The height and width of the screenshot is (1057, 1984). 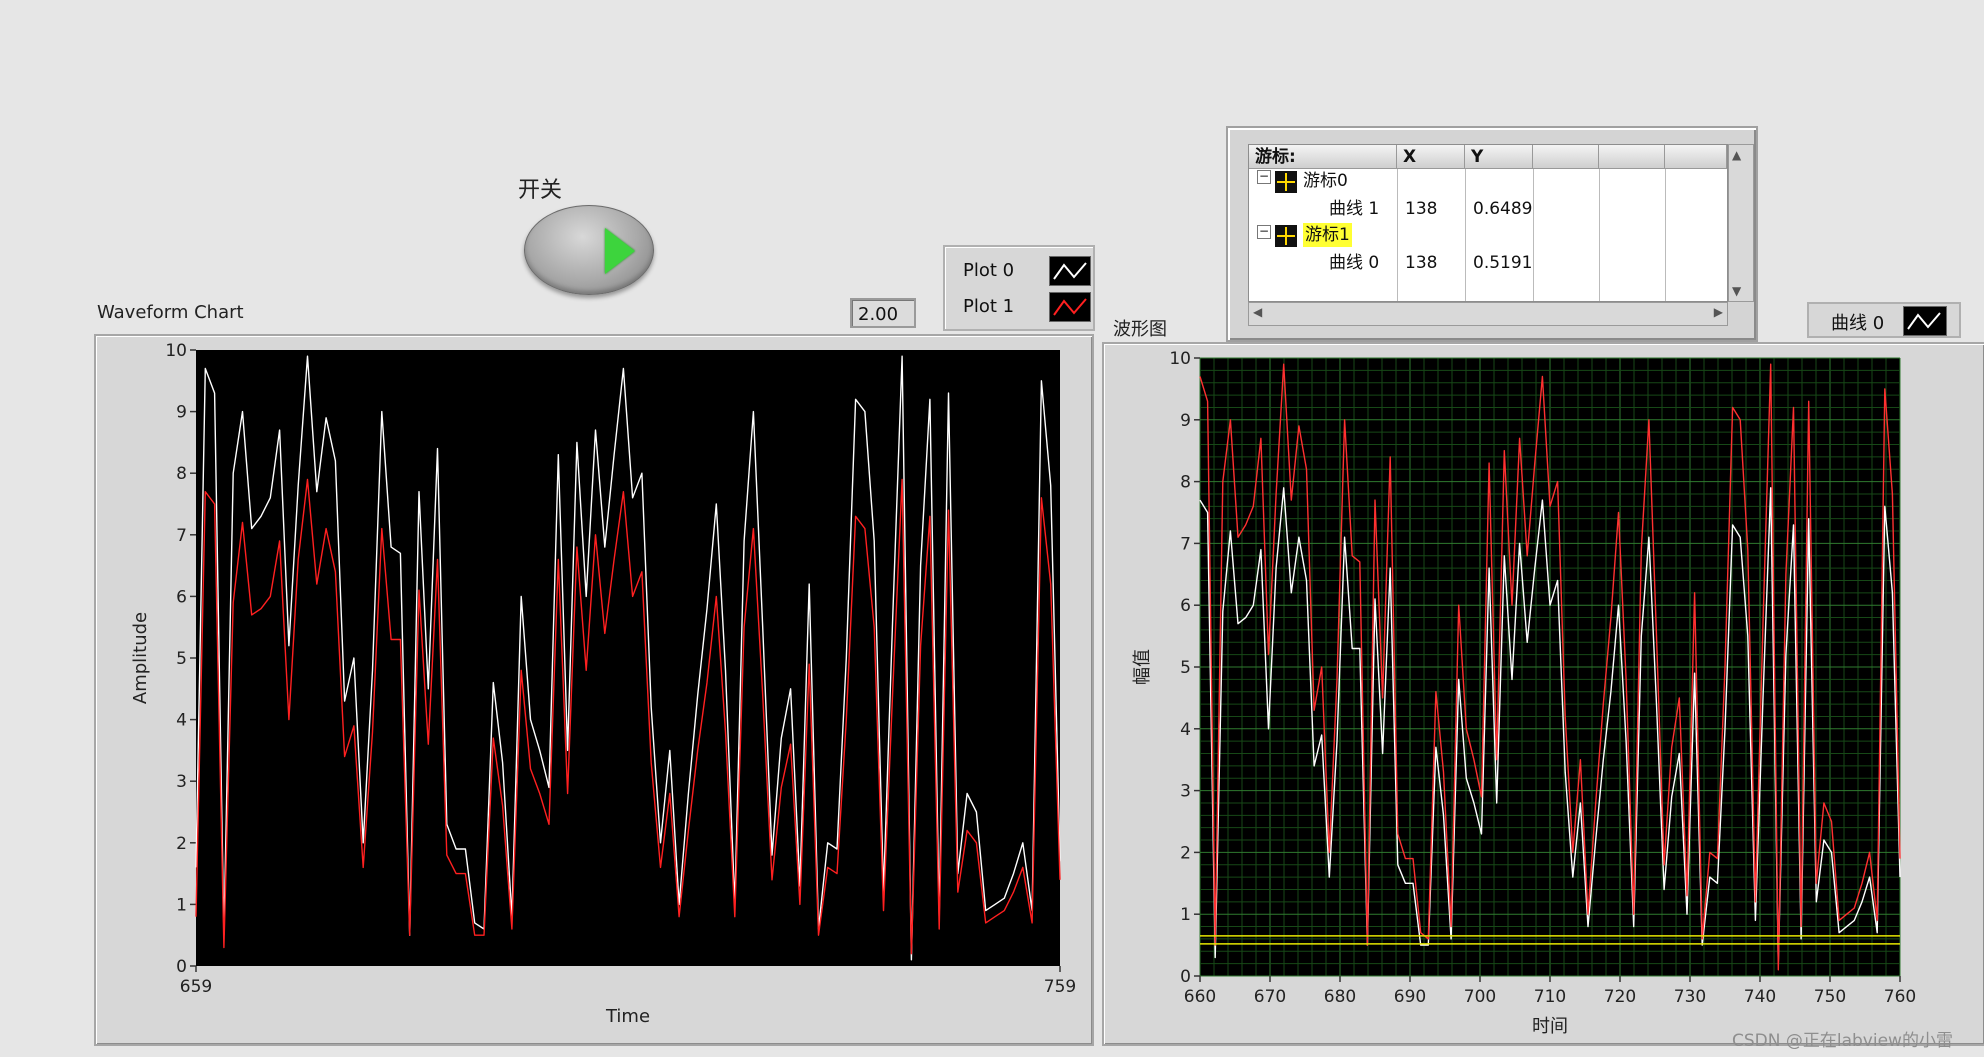 What do you see at coordinates (1488, 314) in the screenshot?
I see `horizontal-scrollbar: ◀ ▶` at bounding box center [1488, 314].